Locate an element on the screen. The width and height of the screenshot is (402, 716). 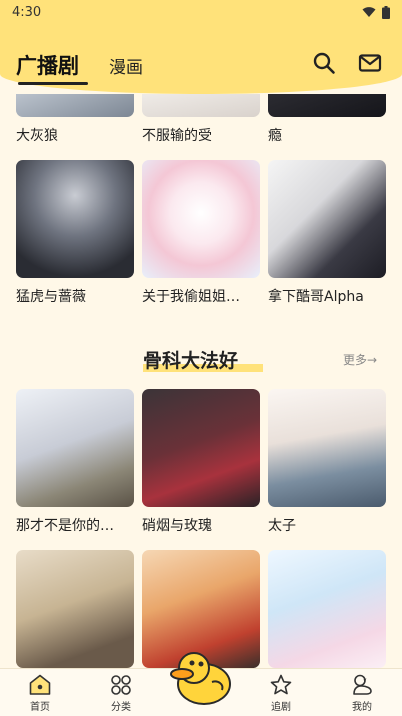
cover-title: 太子 is located at coordinates (282, 526).